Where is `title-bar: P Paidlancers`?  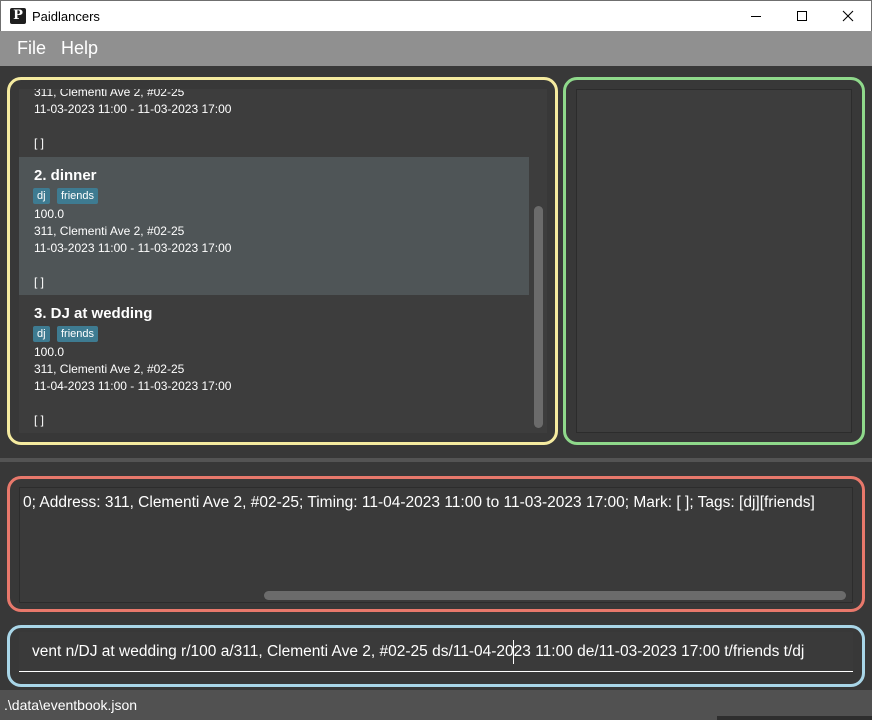
title-bar: P Paidlancers is located at coordinates (436, 15).